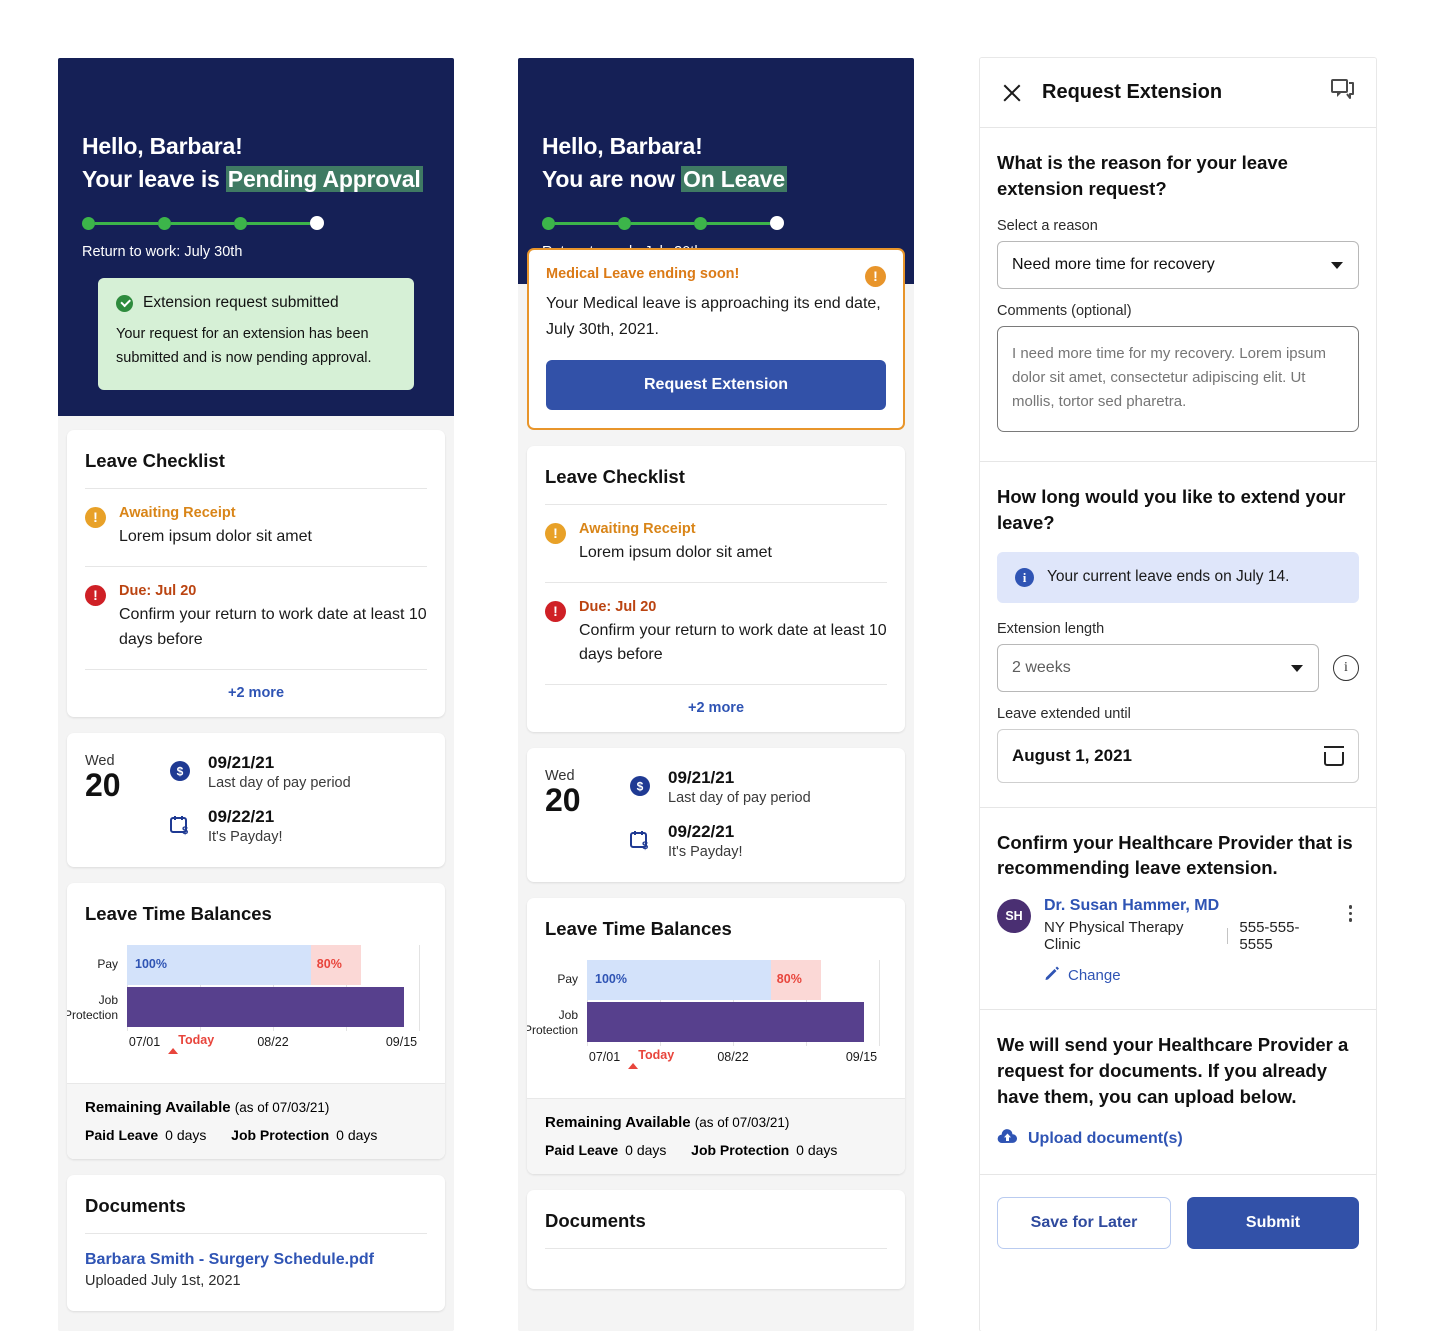 This screenshot has height=1331, width=1440. I want to click on form-actions: Save for Later Submit, so click(1178, 1223).